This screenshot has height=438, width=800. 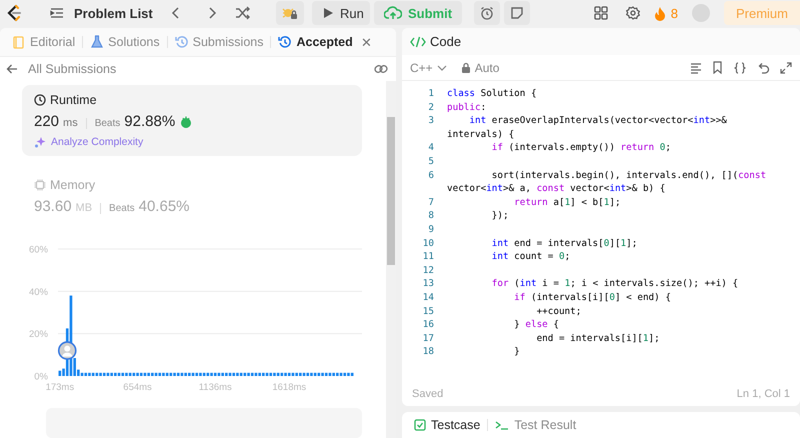 I want to click on scrollbar, so click(x=391, y=259).